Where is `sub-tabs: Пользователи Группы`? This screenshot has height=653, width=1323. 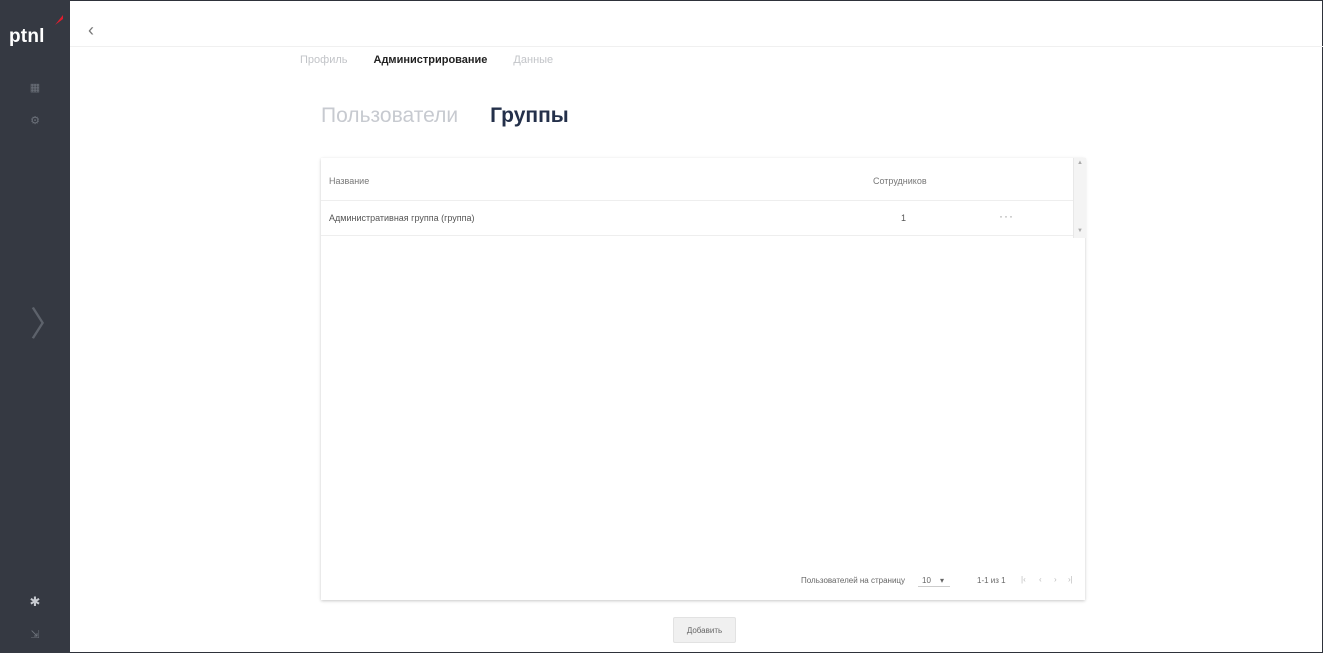
sub-tabs: Пользователи Группы is located at coordinates (445, 116).